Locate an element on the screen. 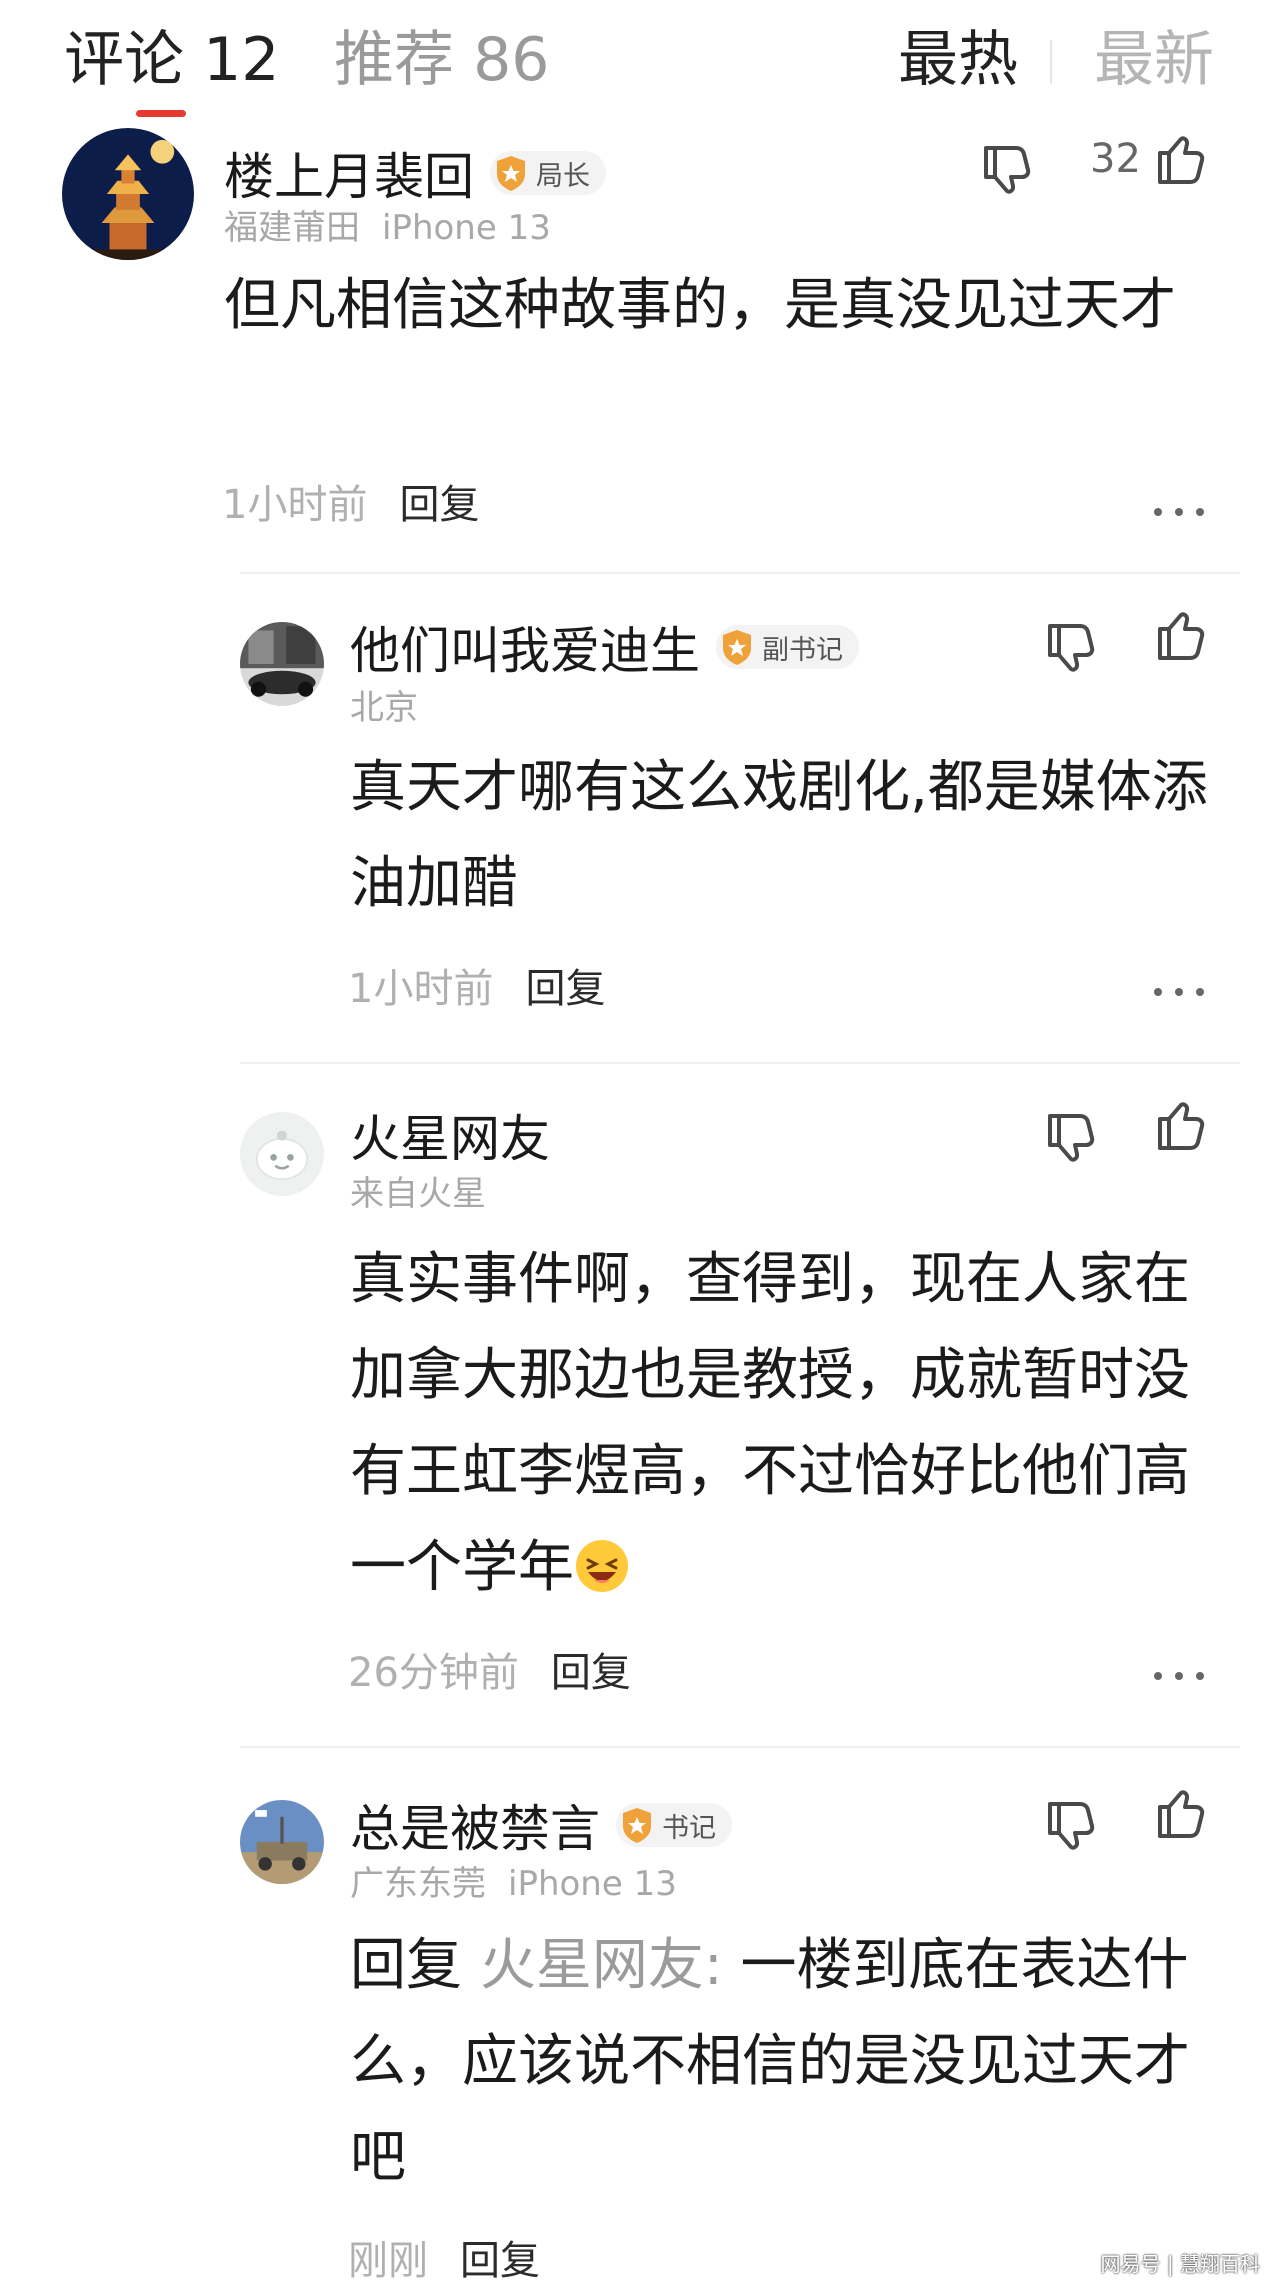 This screenshot has width=1280, height=2286. sort-latest: 最新 is located at coordinates (1154, 60).